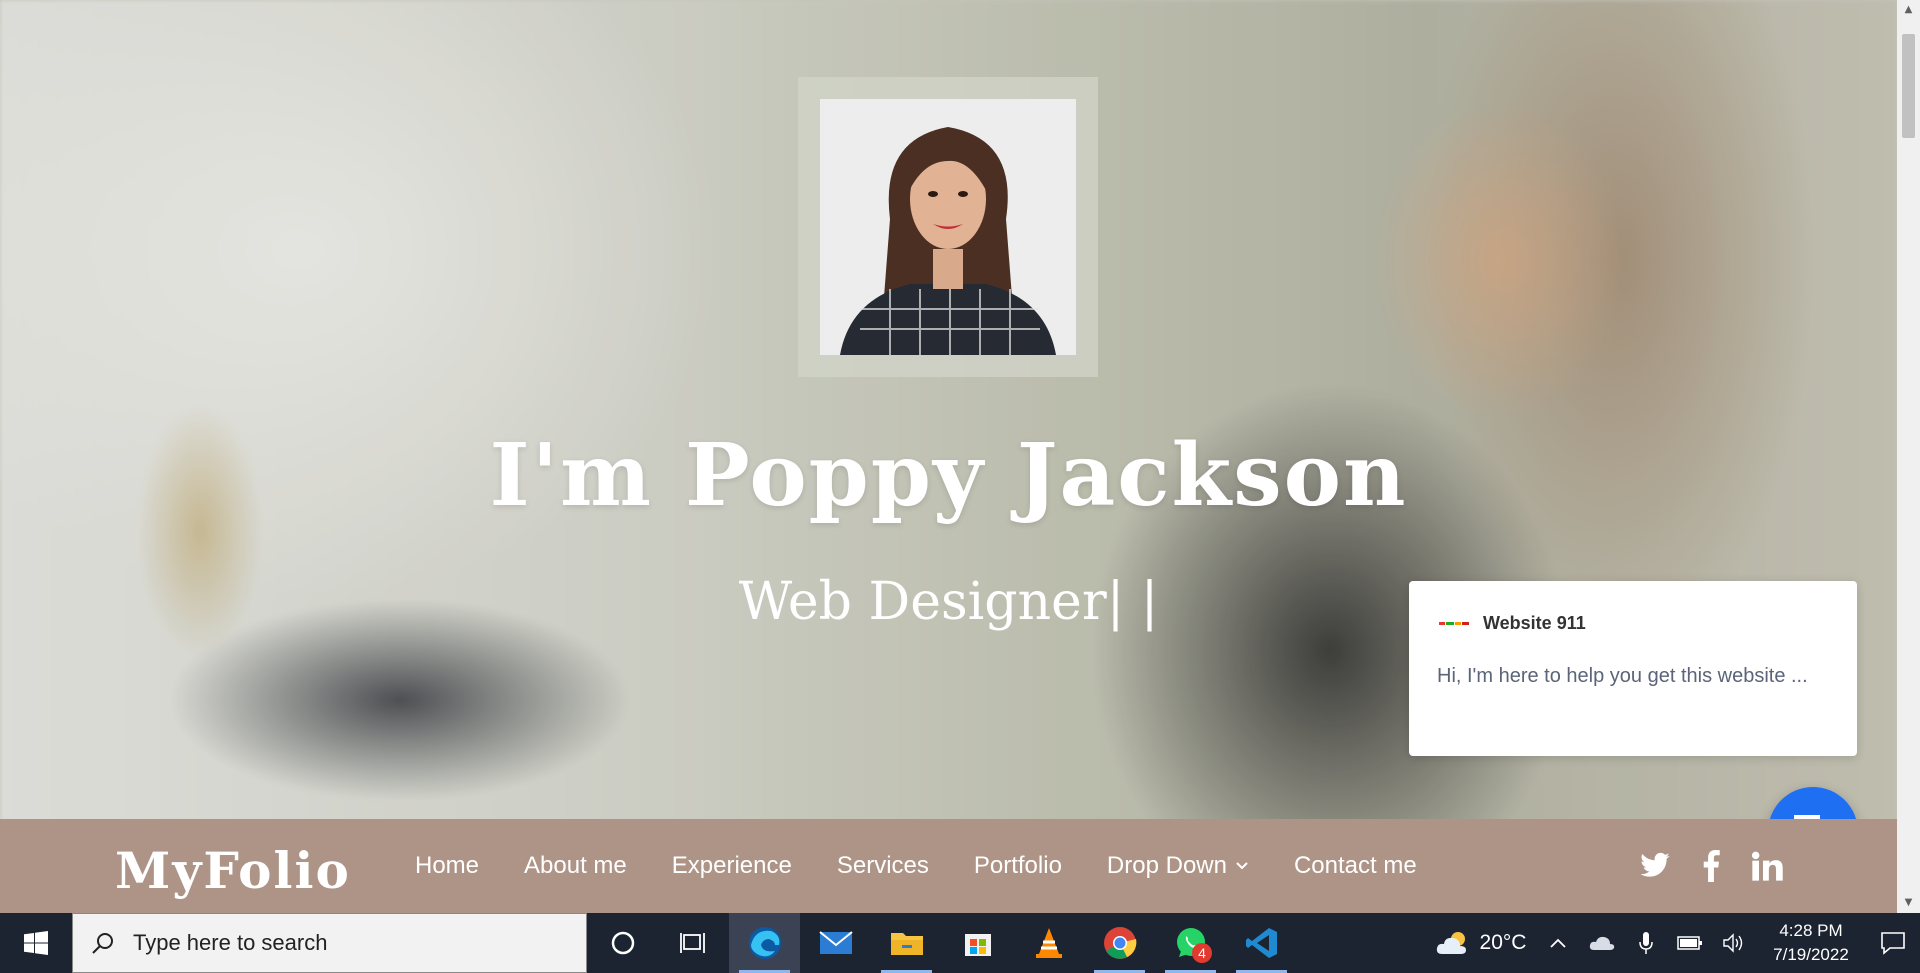 The height and width of the screenshot is (973, 1920). What do you see at coordinates (1454, 624) in the screenshot?
I see `chat-logo-icon` at bounding box center [1454, 624].